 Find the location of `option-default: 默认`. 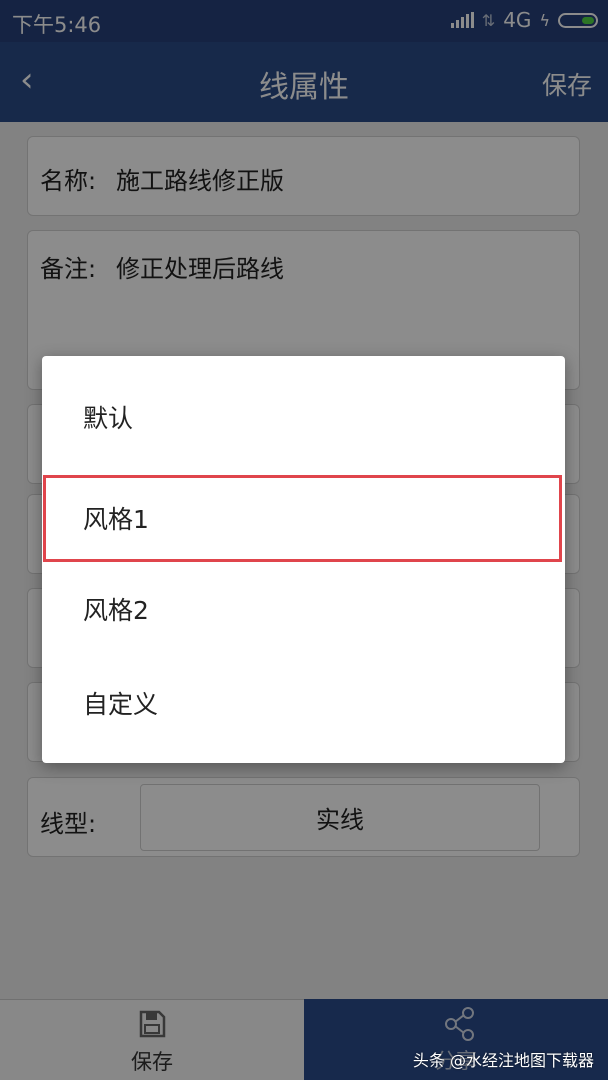

option-default: 默认 is located at coordinates (303, 417).